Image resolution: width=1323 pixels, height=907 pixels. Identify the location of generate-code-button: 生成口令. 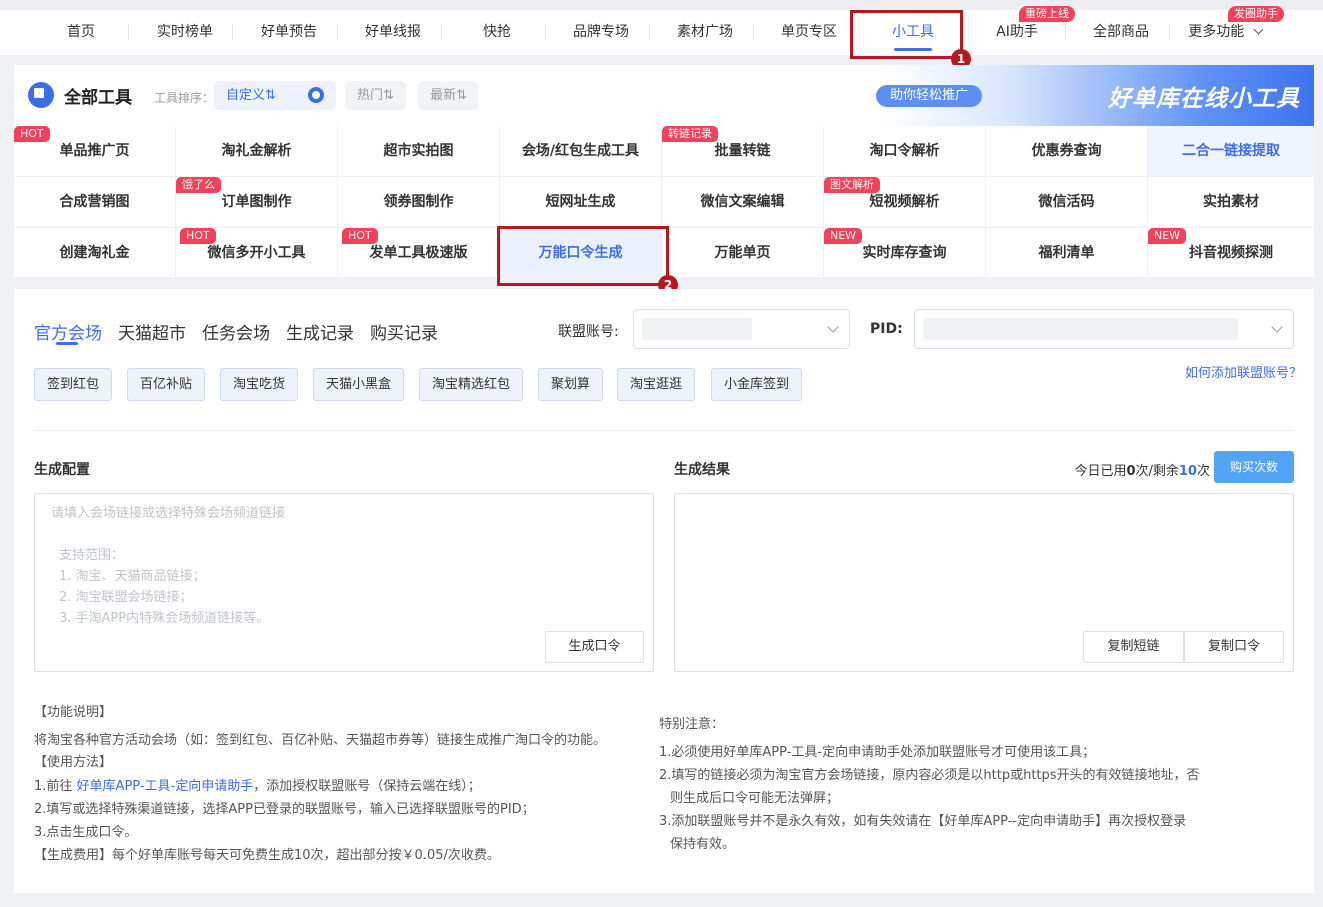
(594, 647).